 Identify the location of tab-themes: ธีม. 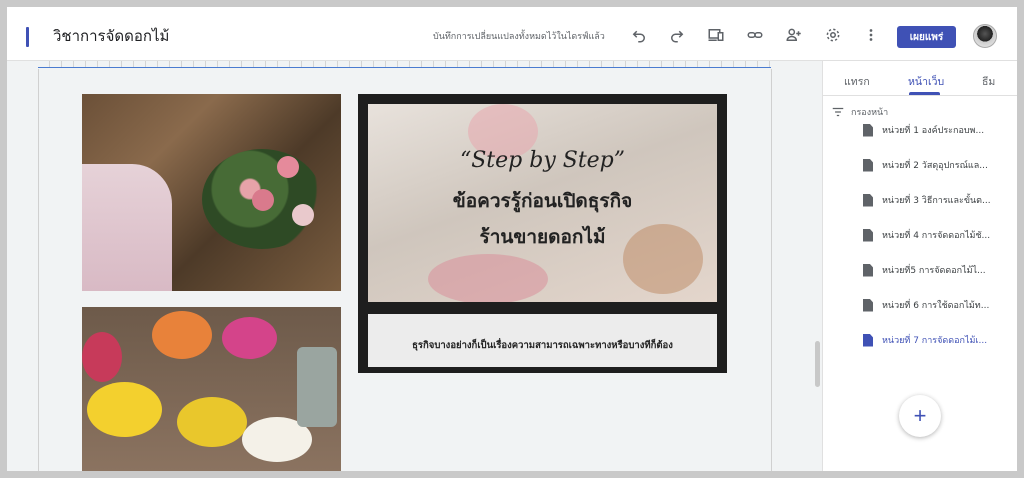
(988, 81).